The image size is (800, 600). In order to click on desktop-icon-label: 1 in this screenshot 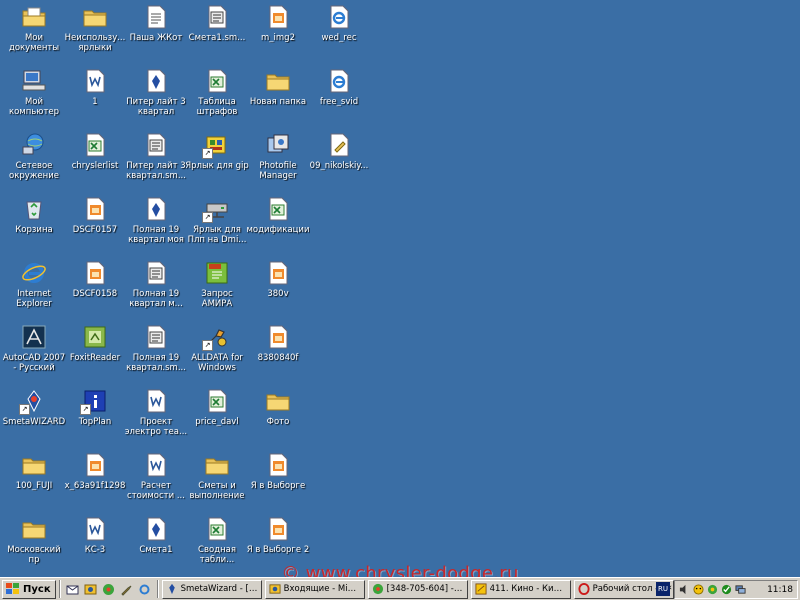, I will do `click(95, 102)`.